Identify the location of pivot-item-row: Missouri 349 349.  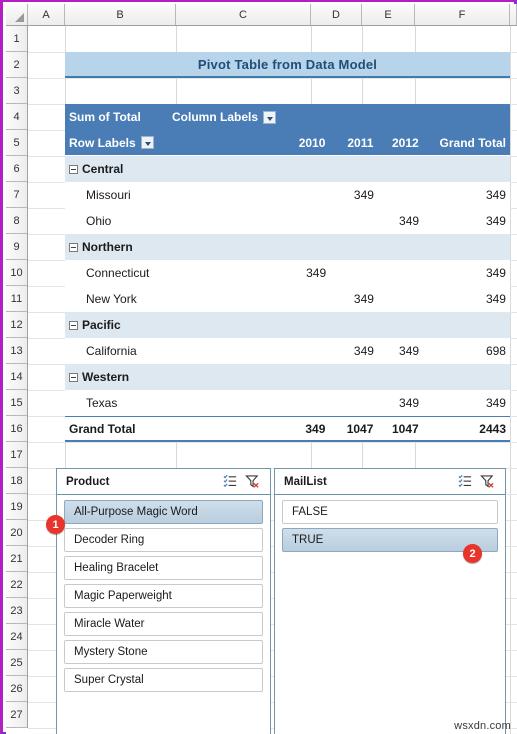
(287, 195).